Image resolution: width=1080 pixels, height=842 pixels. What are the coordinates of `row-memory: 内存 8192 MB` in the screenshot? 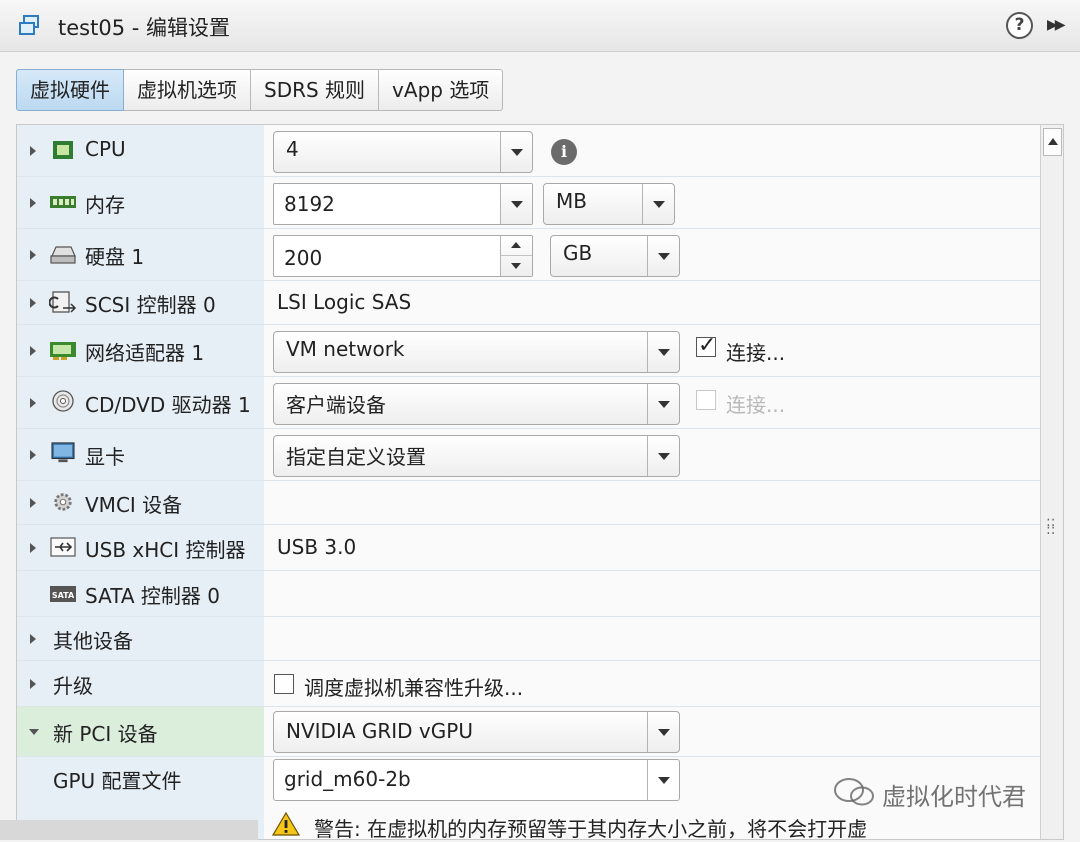 It's located at (528, 203).